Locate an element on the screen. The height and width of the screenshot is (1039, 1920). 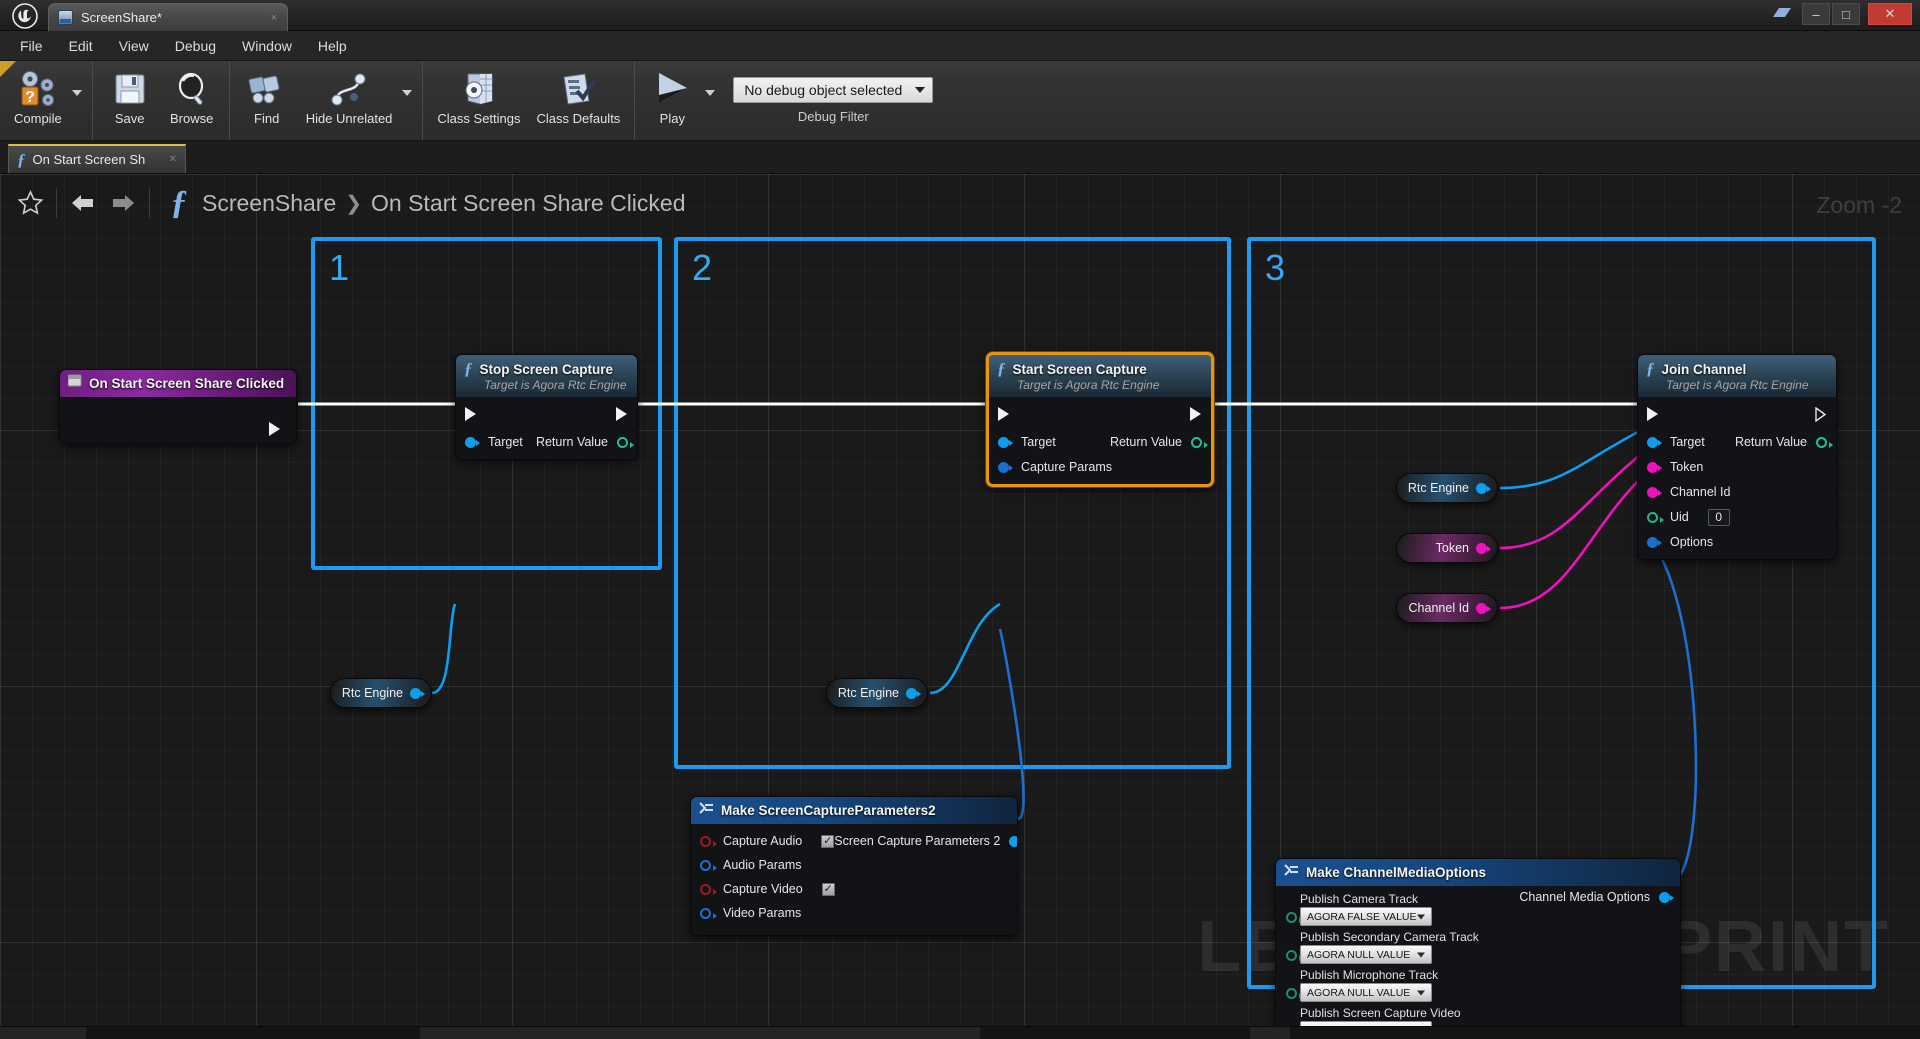
pin-row-audio-params: Audio Params is located at coordinates (854, 865).